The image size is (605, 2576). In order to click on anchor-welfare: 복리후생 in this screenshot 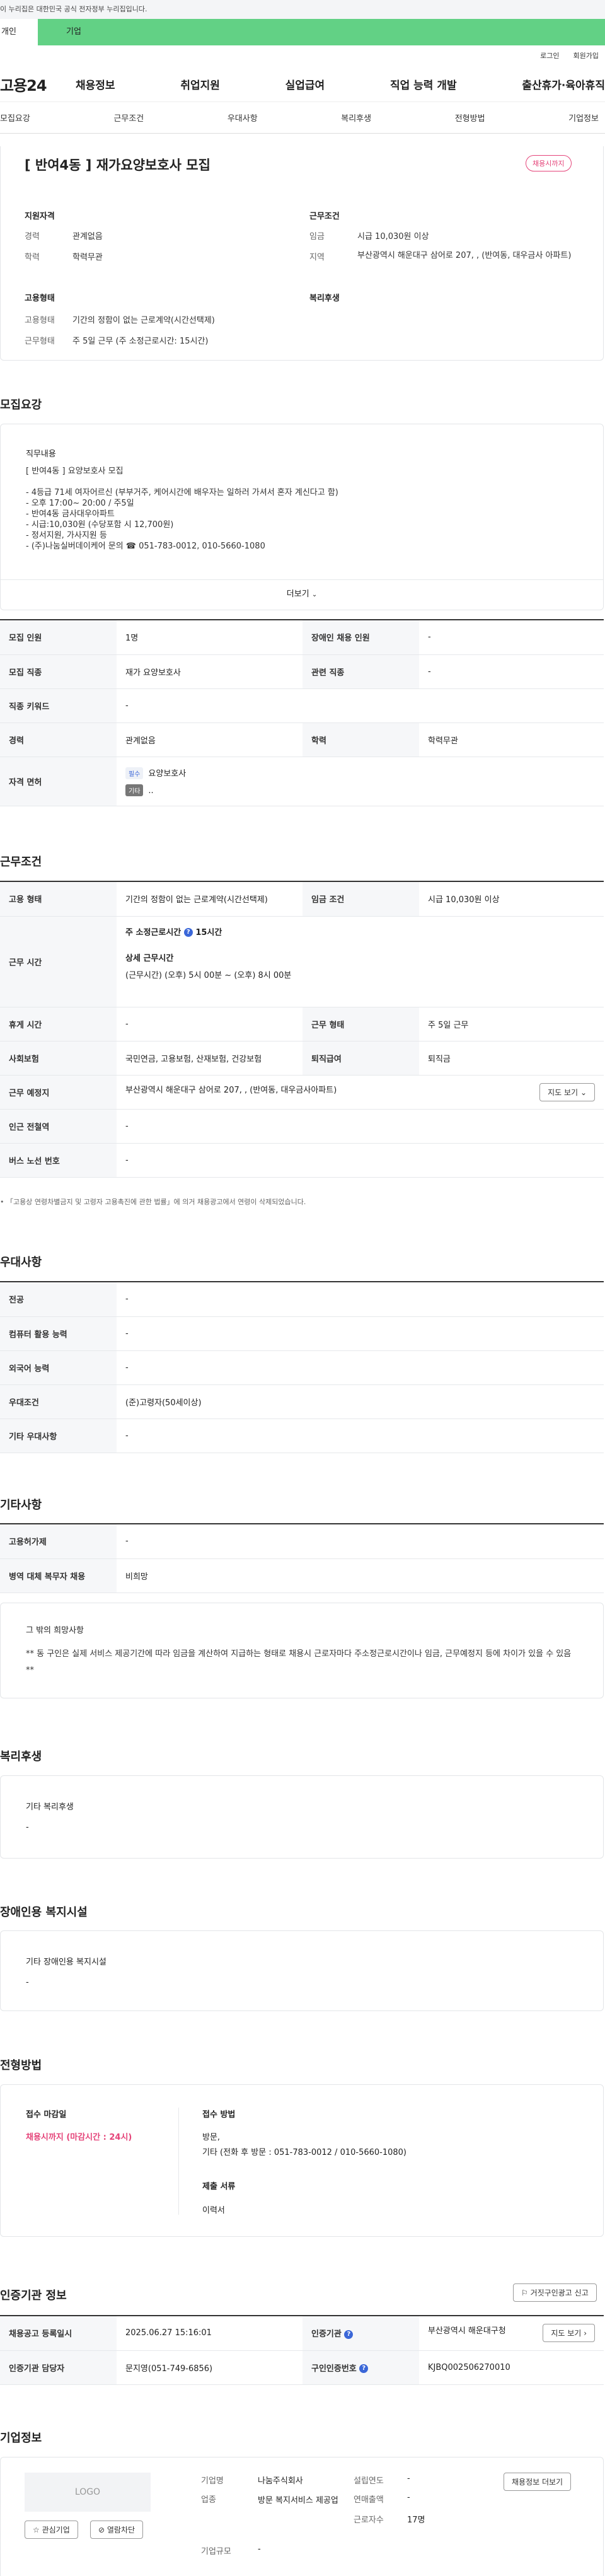, I will do `click(356, 118)`.